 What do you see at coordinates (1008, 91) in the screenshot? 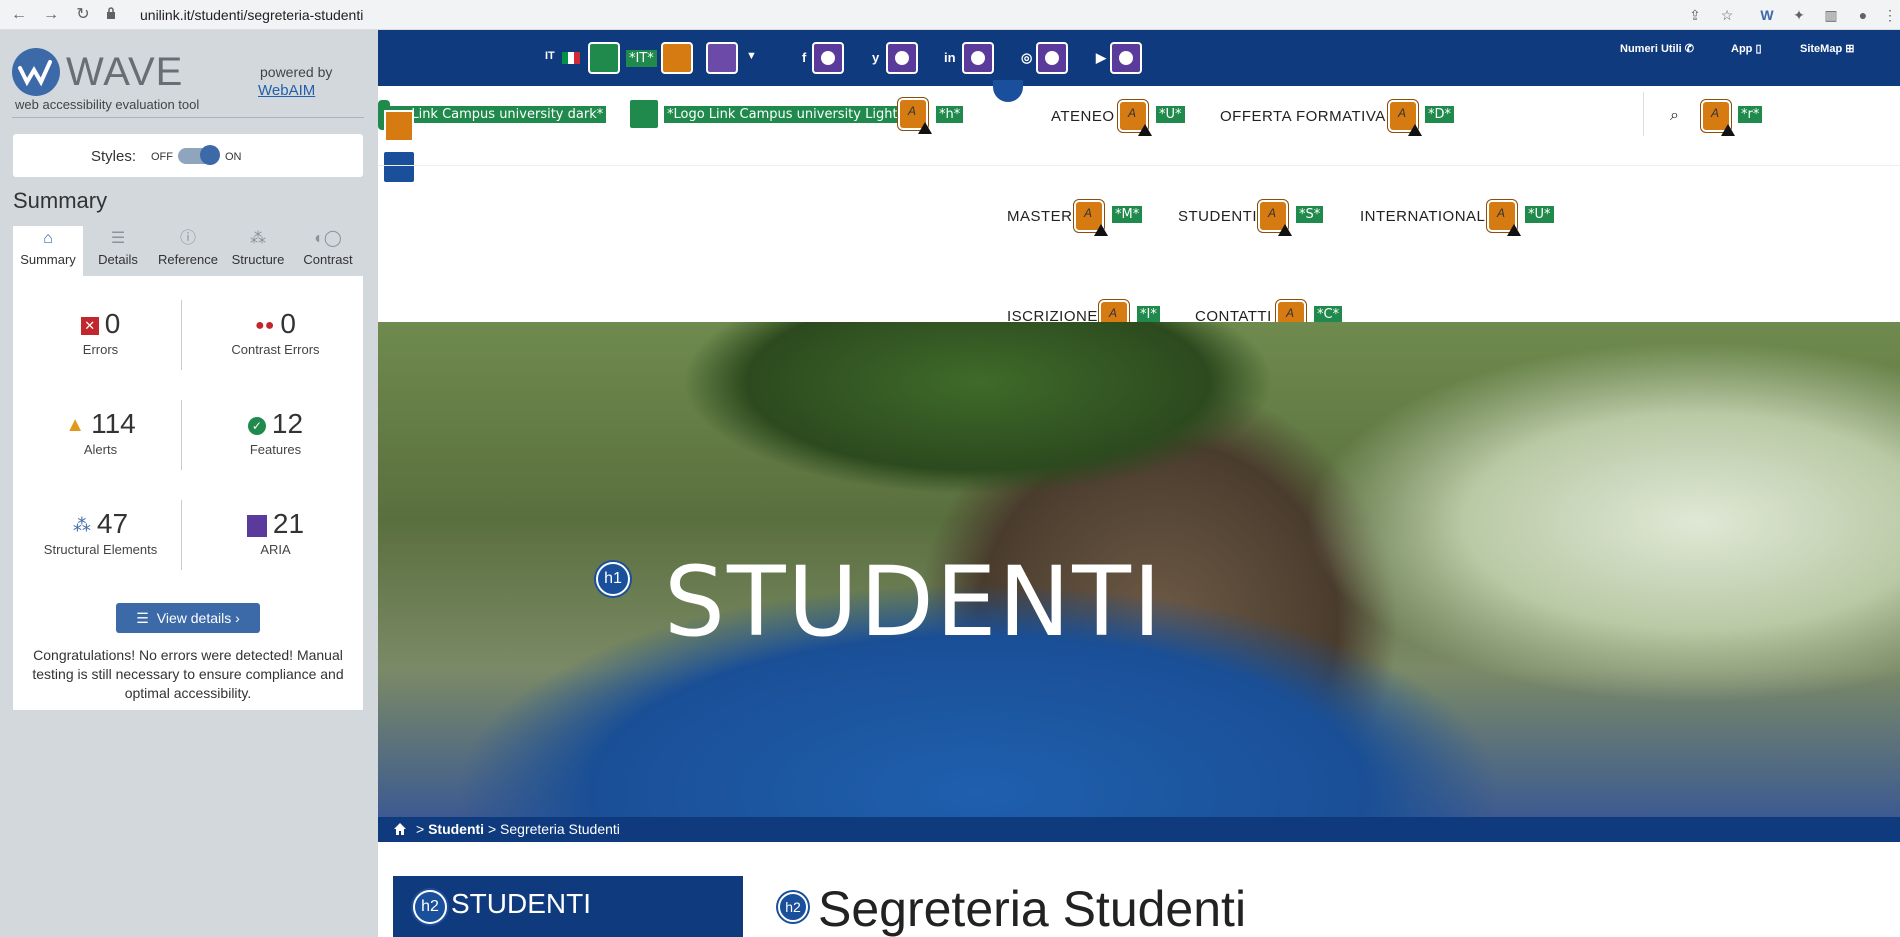
I see `wave-list-icon` at bounding box center [1008, 91].